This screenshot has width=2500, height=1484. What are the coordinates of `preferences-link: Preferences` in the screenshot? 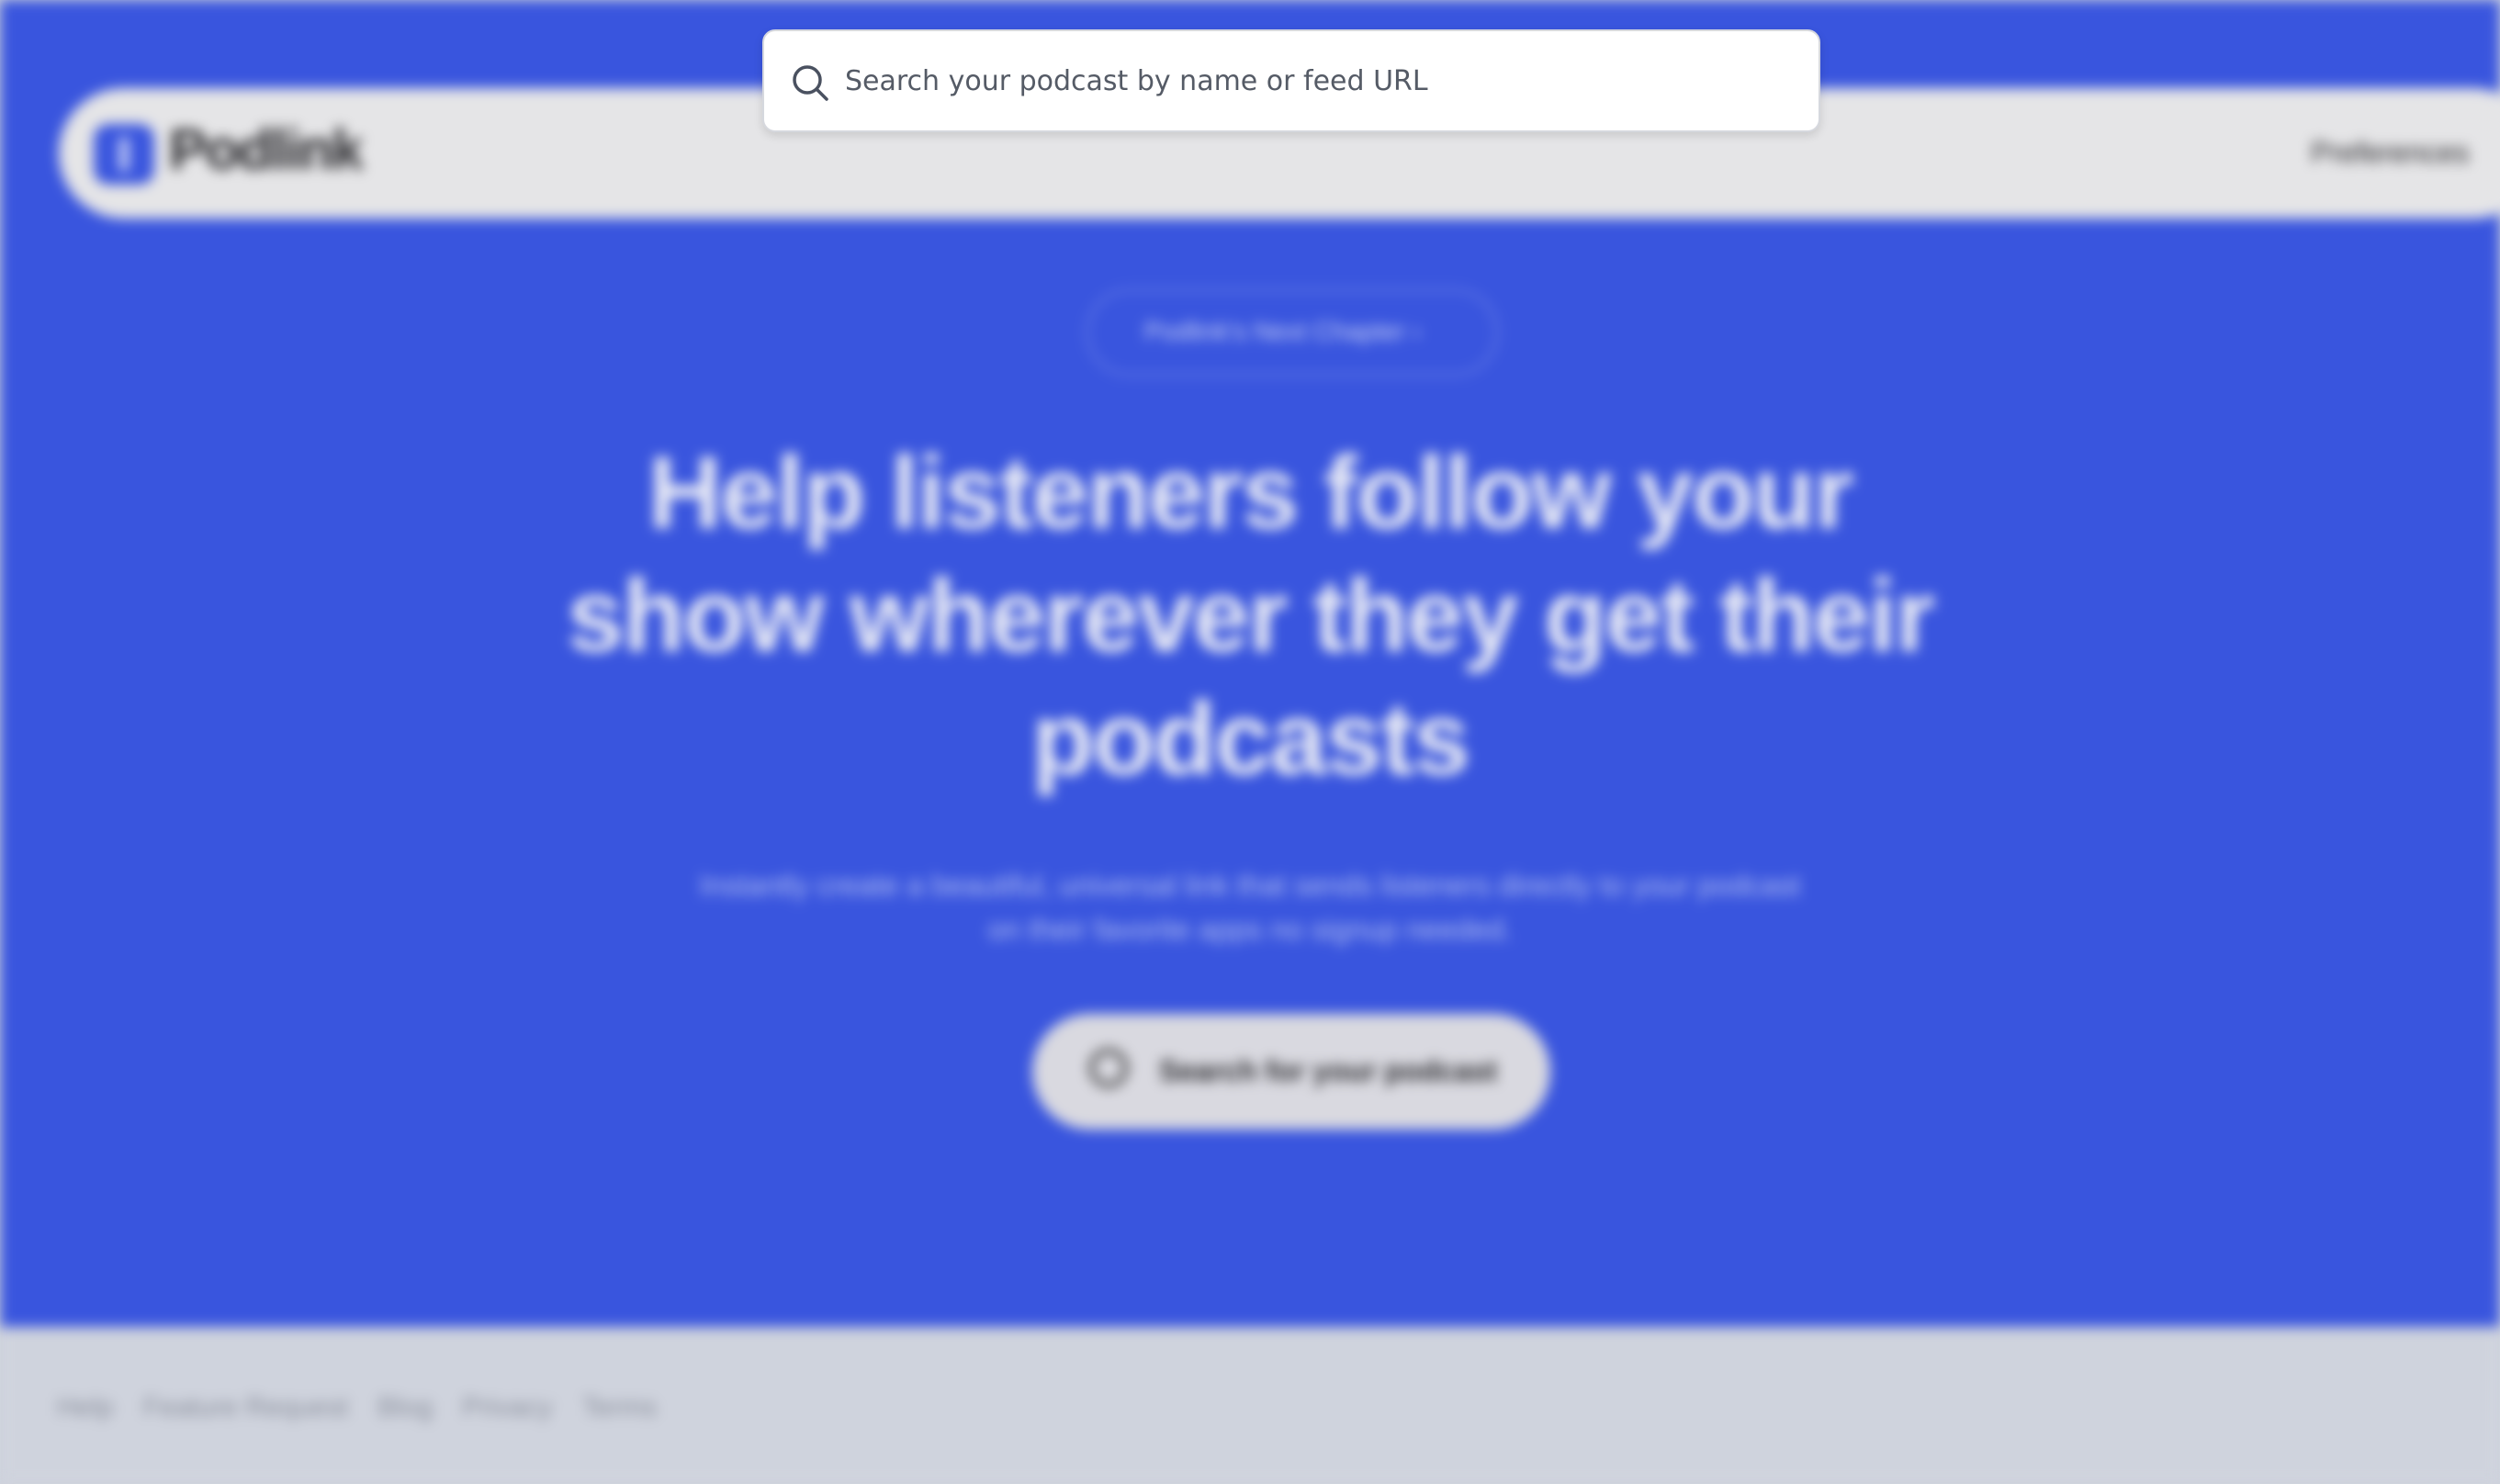 It's located at (2390, 153).